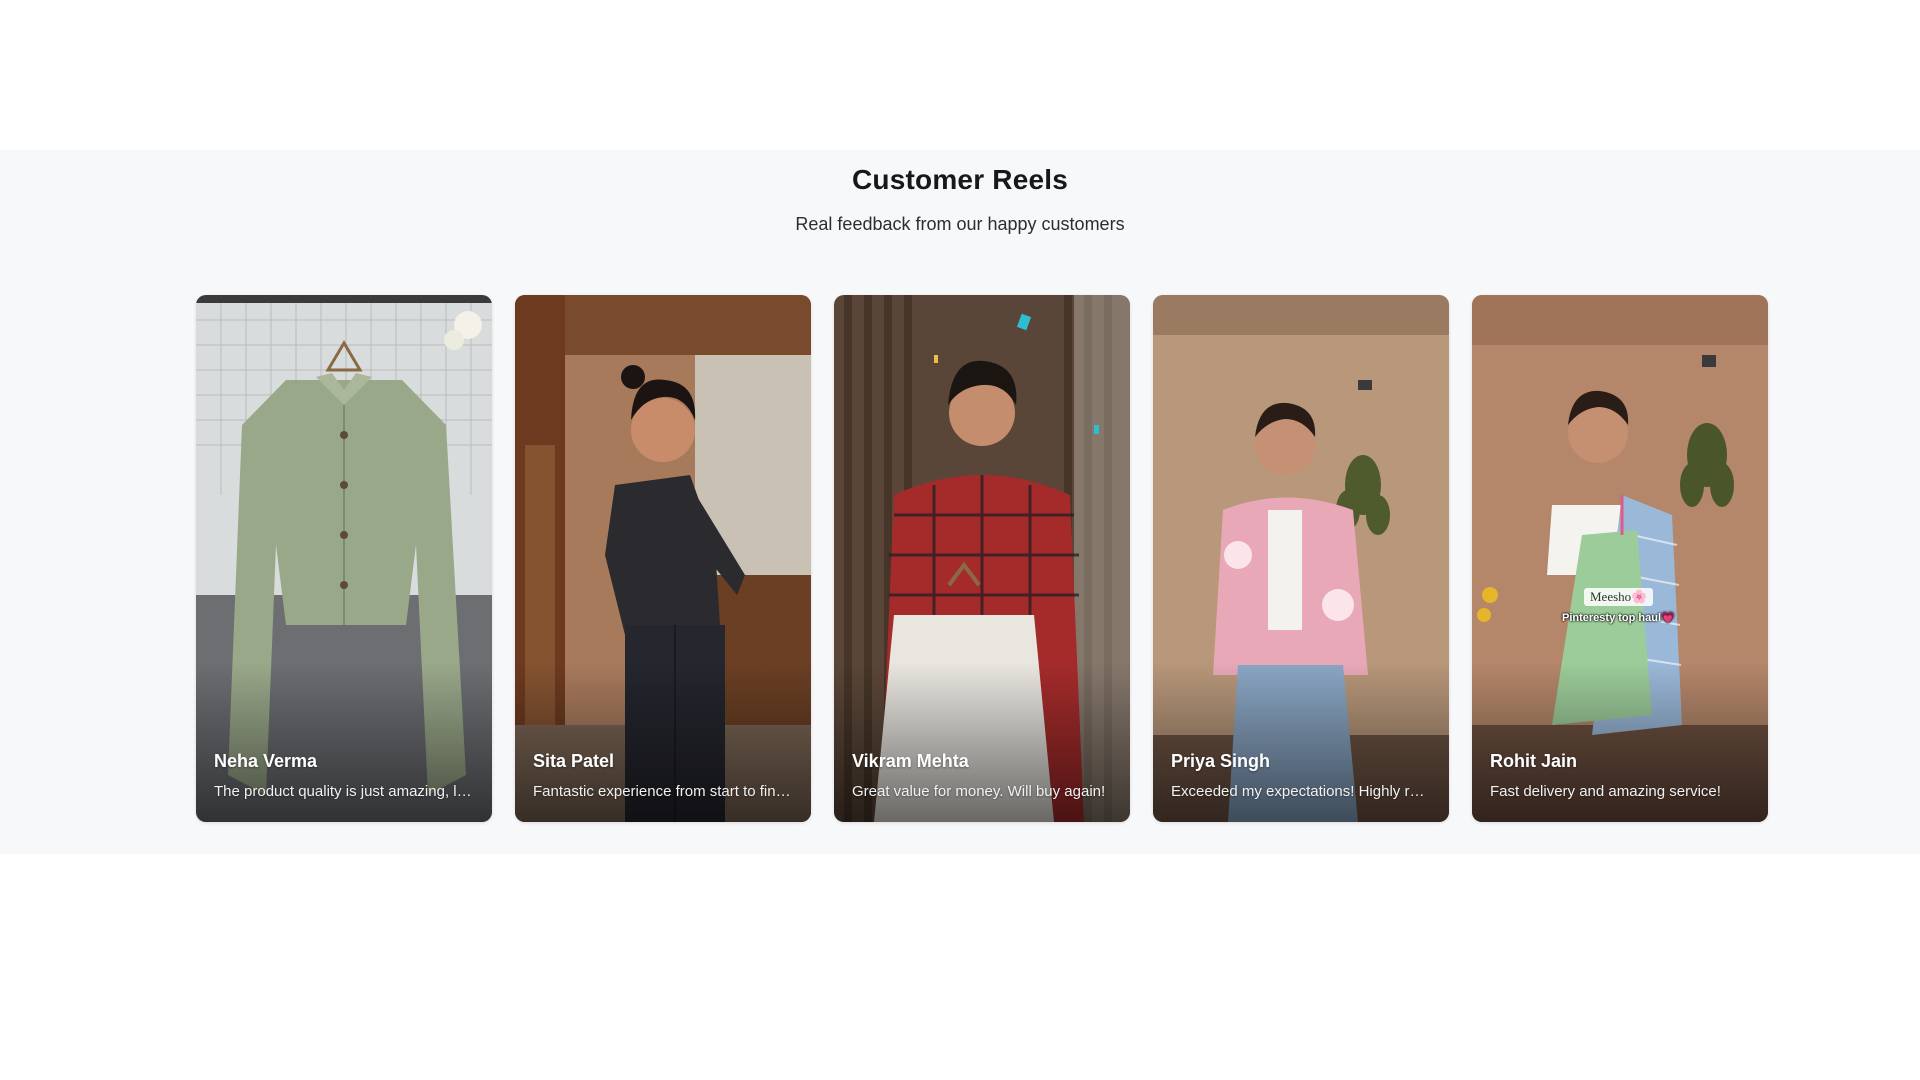  What do you see at coordinates (1605, 791) in the screenshot?
I see `reel-review-text: Fast delivery and amazing service!` at bounding box center [1605, 791].